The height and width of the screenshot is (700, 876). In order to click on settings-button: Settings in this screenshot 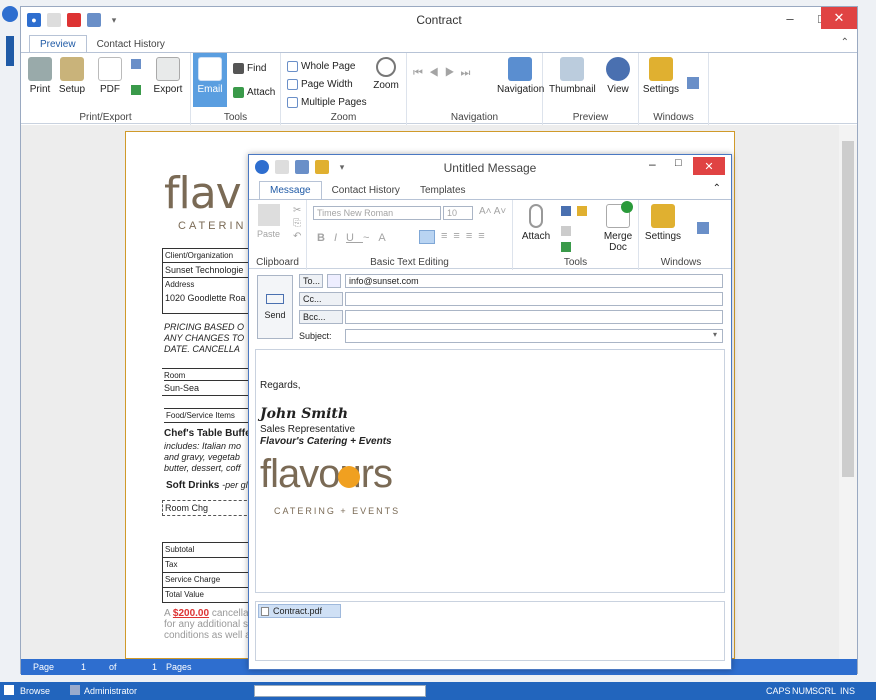, I will do `click(661, 76)`.